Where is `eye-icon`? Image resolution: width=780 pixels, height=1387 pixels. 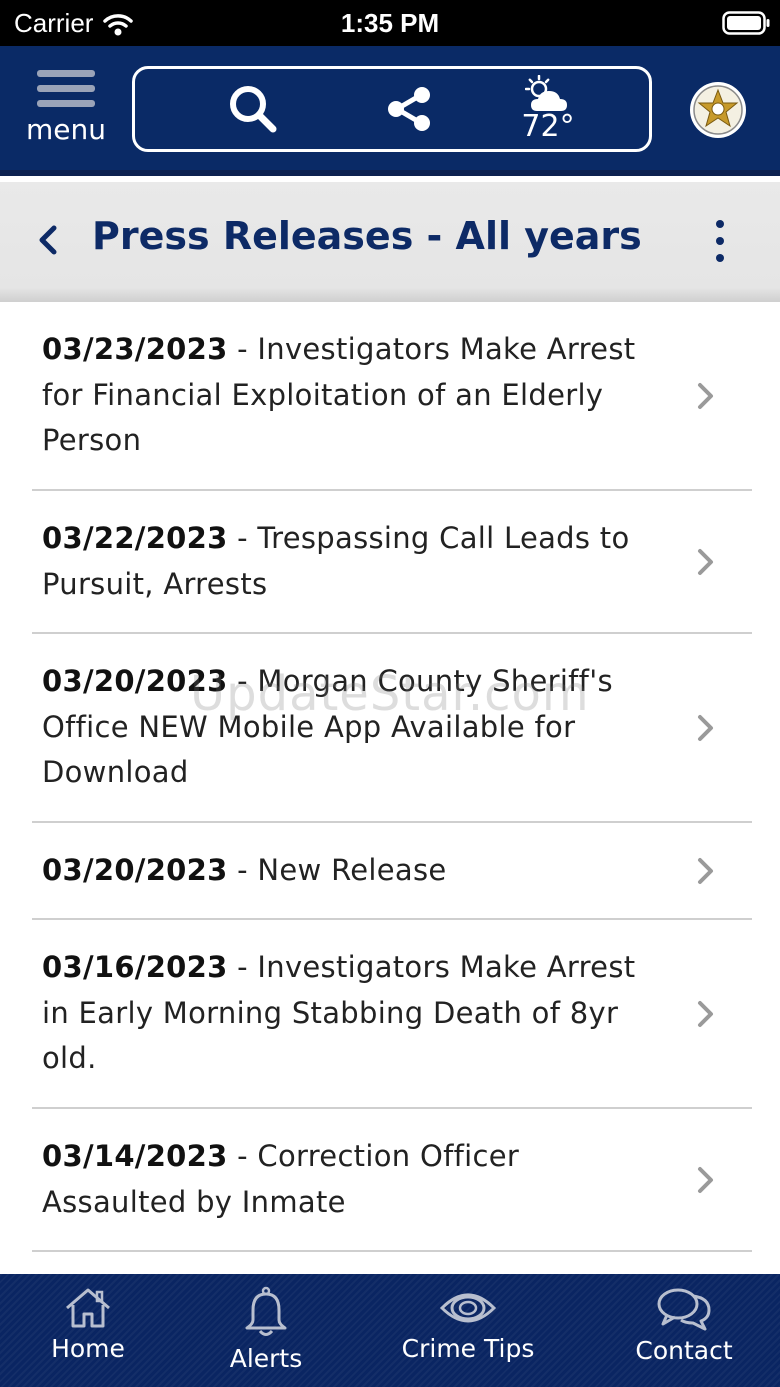
eye-icon is located at coordinates (468, 1308).